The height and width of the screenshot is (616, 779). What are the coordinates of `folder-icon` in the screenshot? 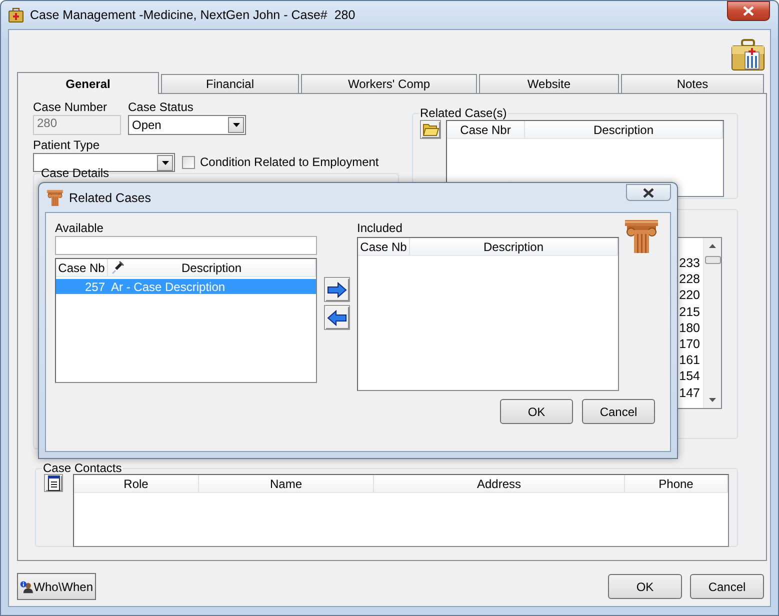 It's located at (430, 129).